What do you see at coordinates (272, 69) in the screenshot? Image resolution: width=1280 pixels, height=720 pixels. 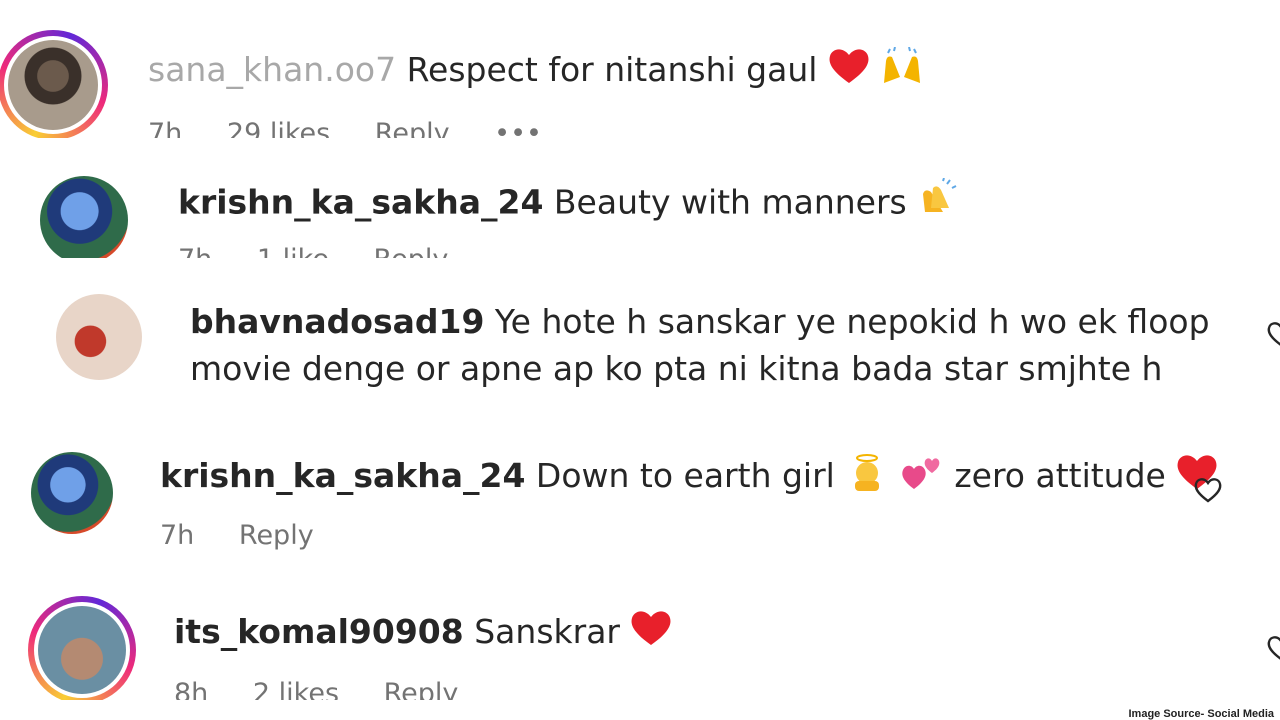 I see `username: sana_khan.oo7` at bounding box center [272, 69].